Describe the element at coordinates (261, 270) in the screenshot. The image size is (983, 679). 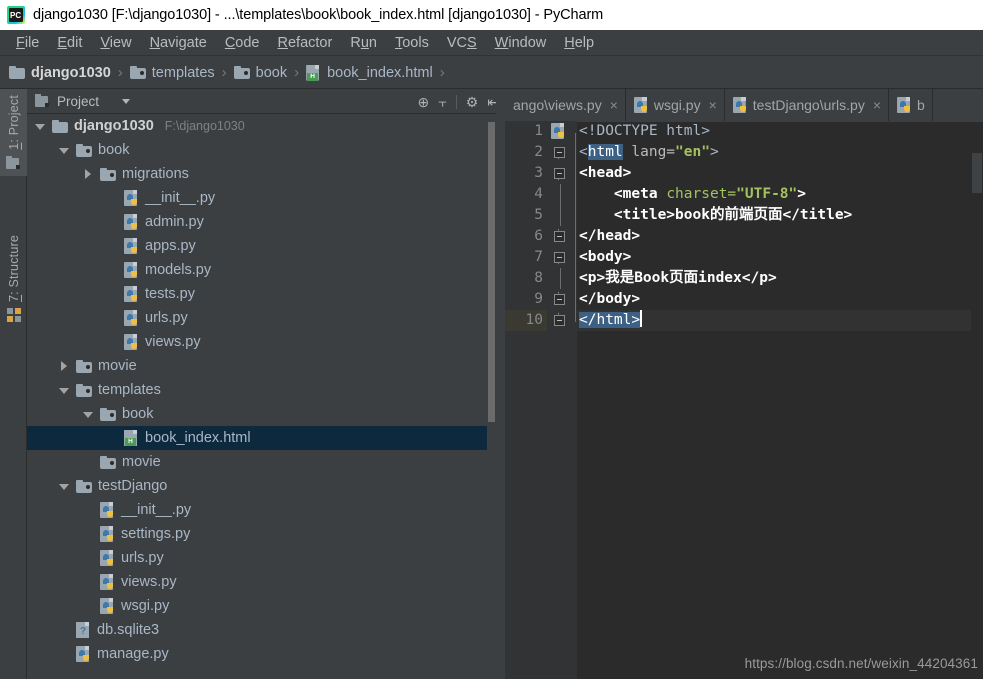
I see `tree-row-models-py: models.py` at that location.